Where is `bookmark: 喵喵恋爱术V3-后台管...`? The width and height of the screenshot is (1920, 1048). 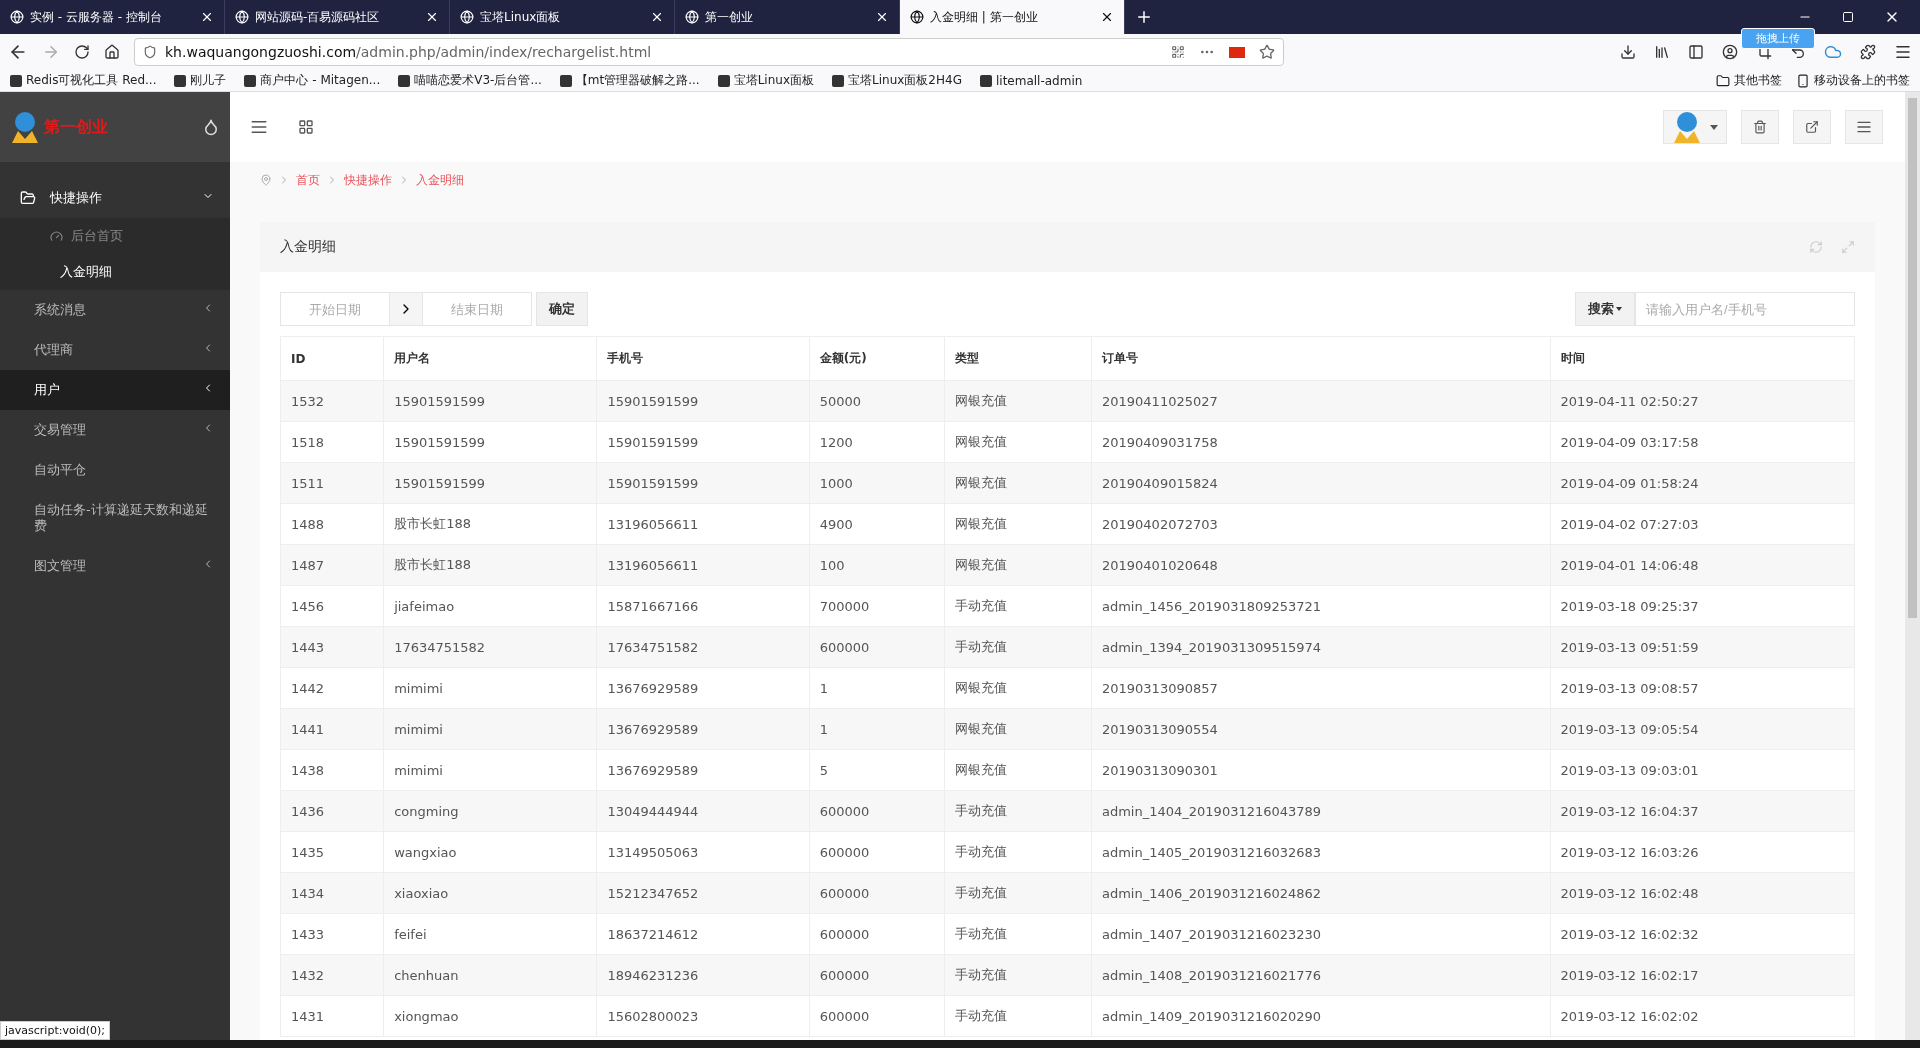 bookmark: 喵喵恋爱术V3-后台管... is located at coordinates (470, 80).